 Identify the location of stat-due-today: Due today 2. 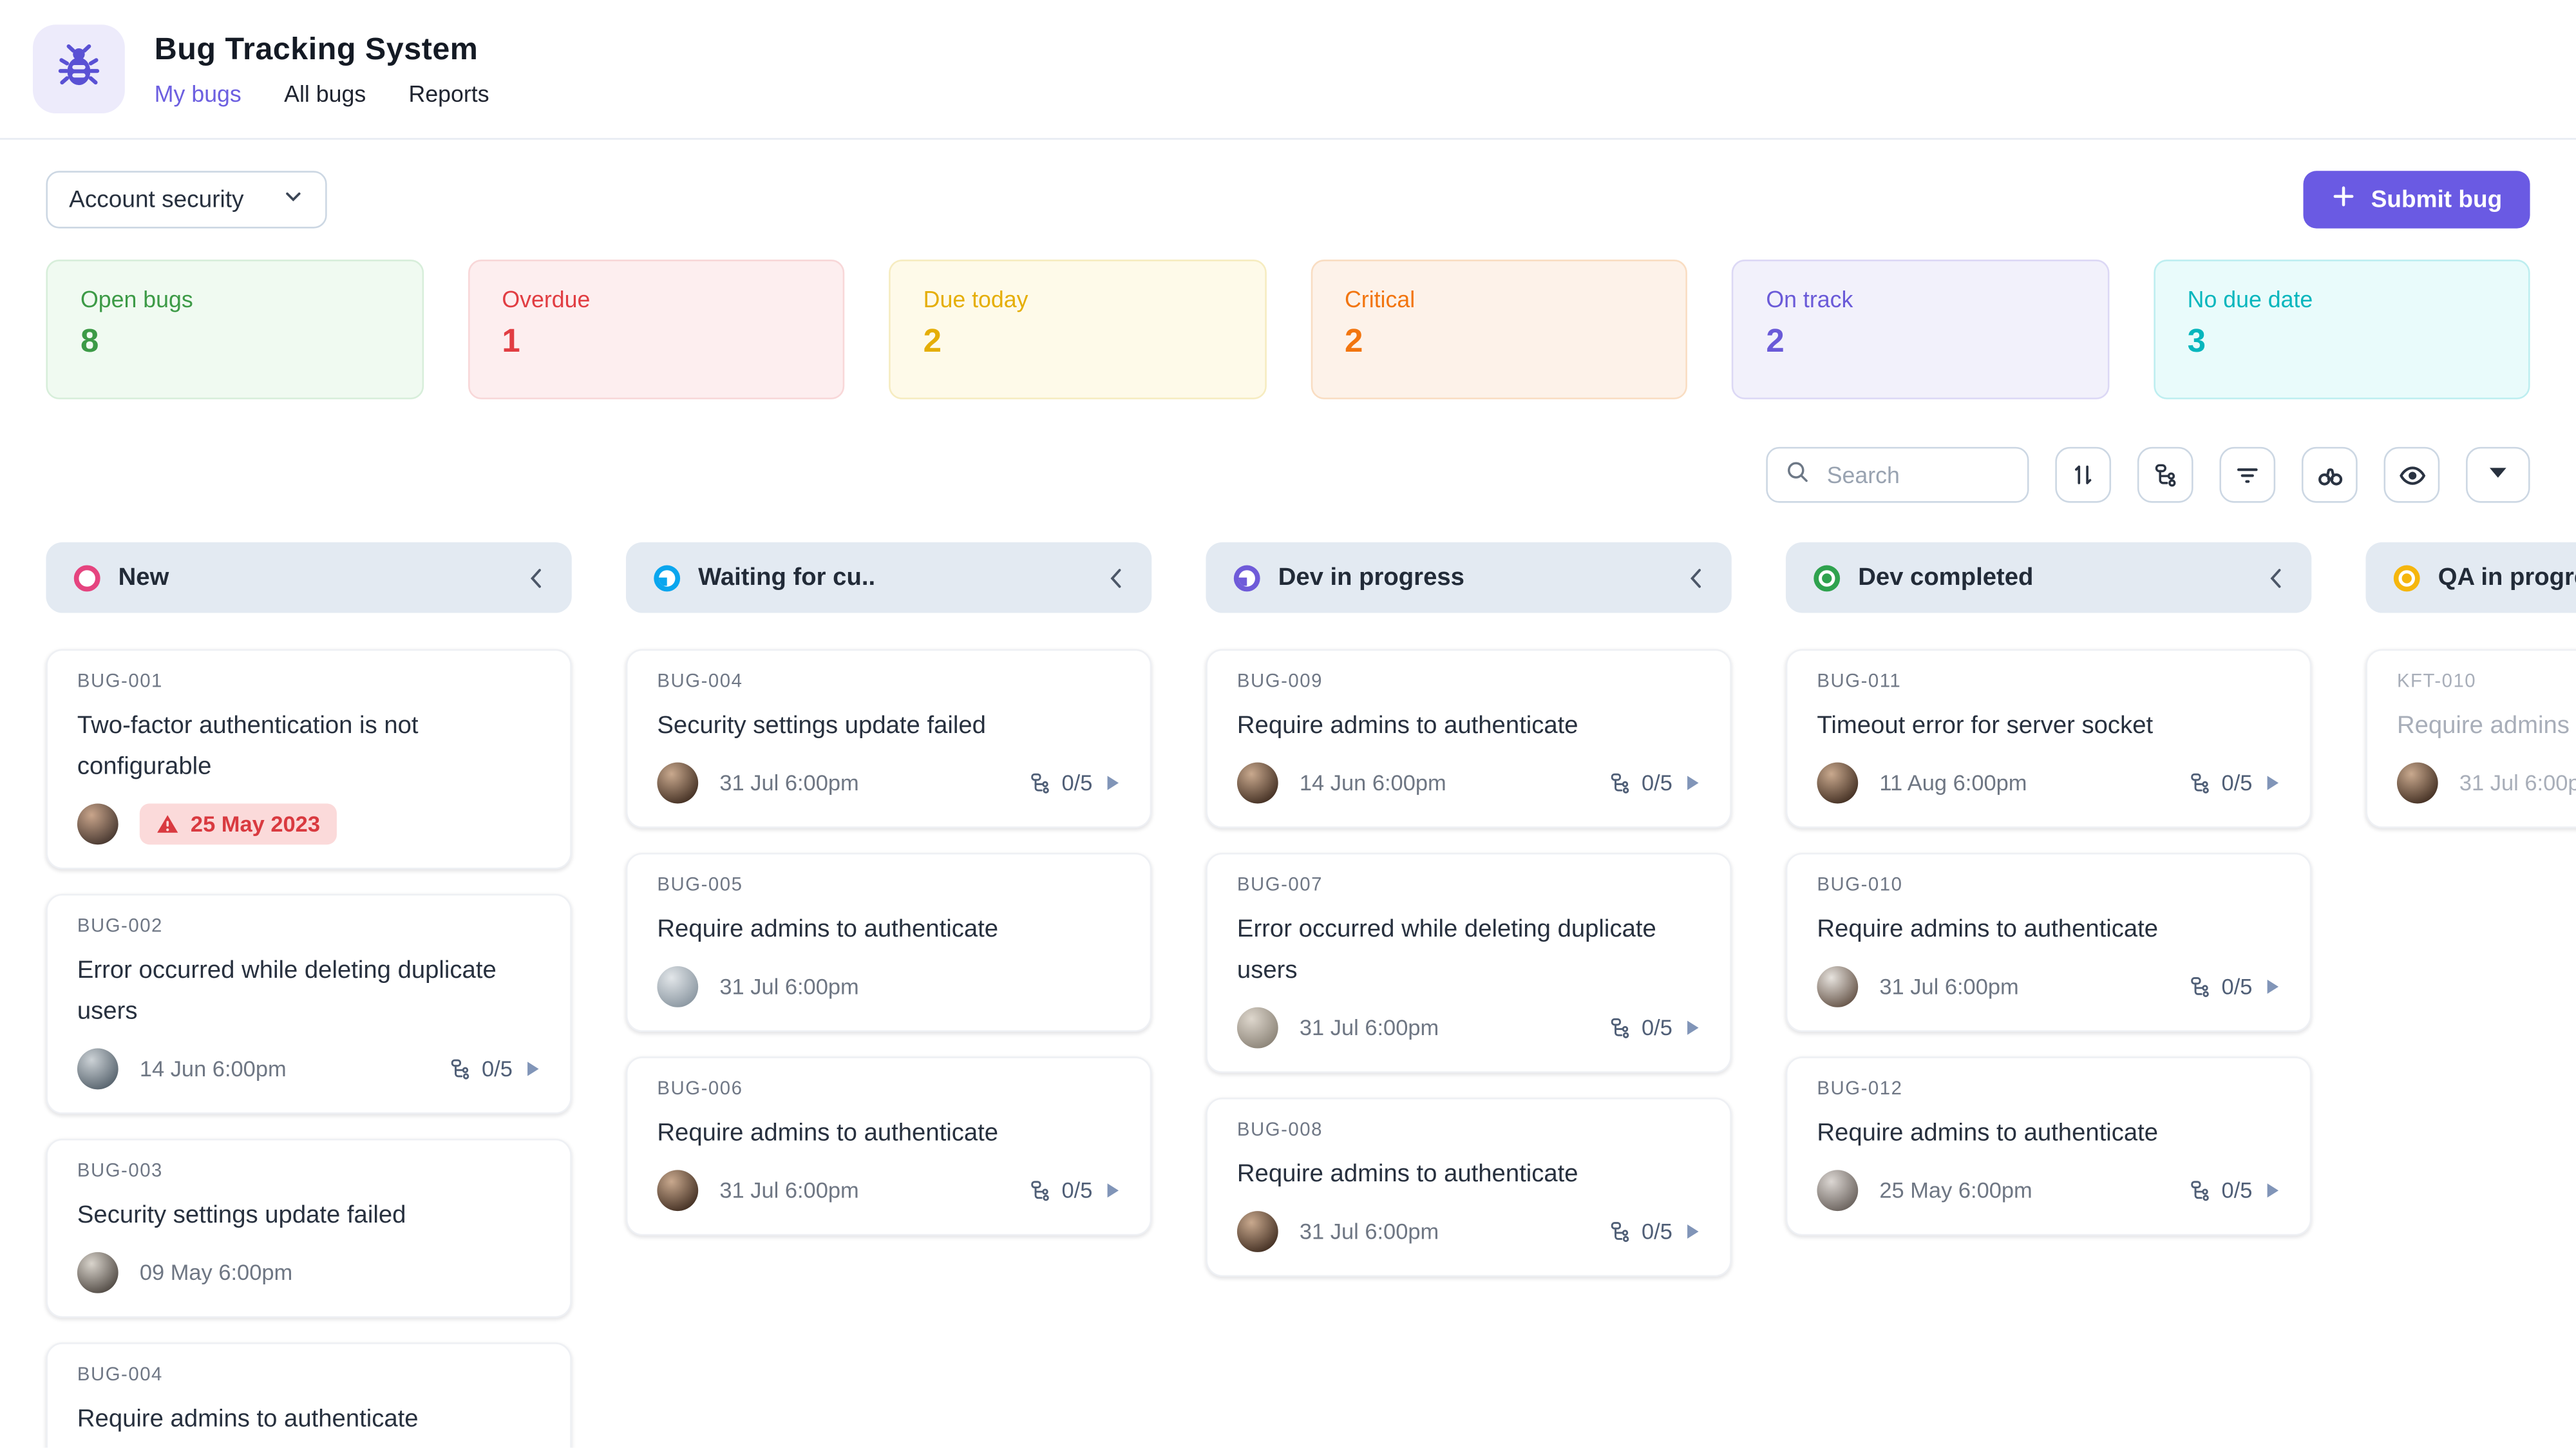
(1077, 329).